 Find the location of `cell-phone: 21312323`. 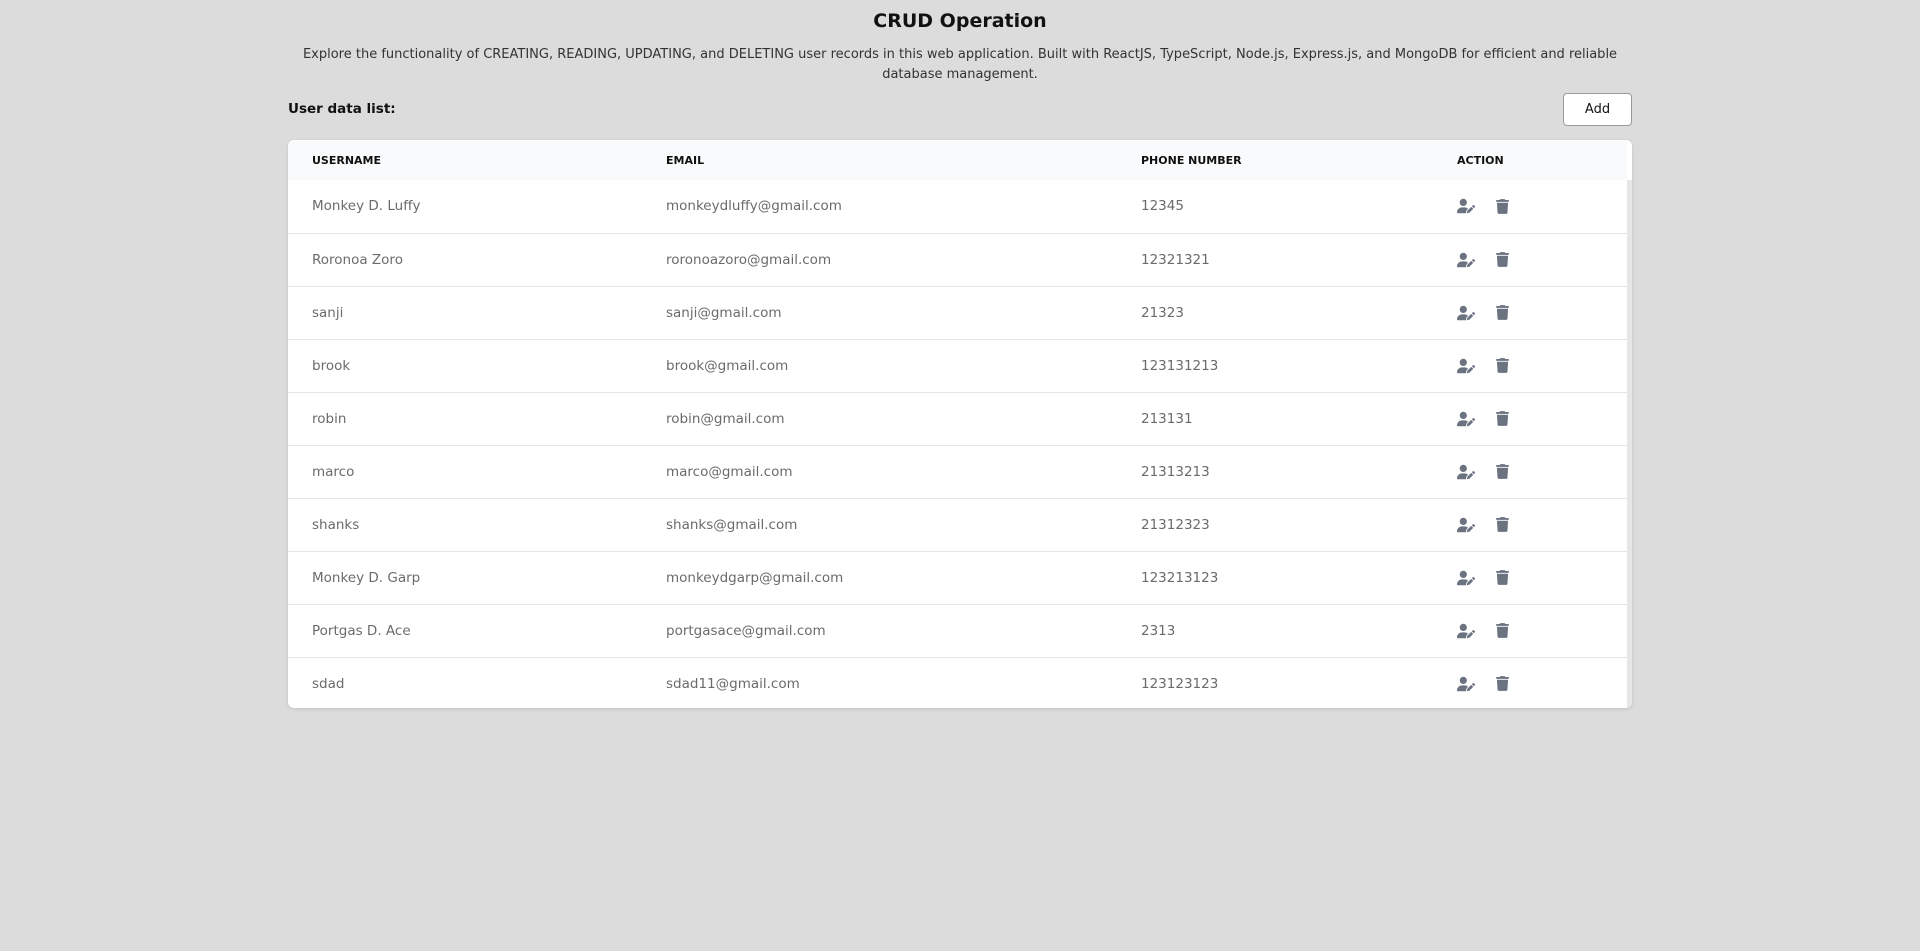

cell-phone: 21312323 is located at coordinates (1175, 524).